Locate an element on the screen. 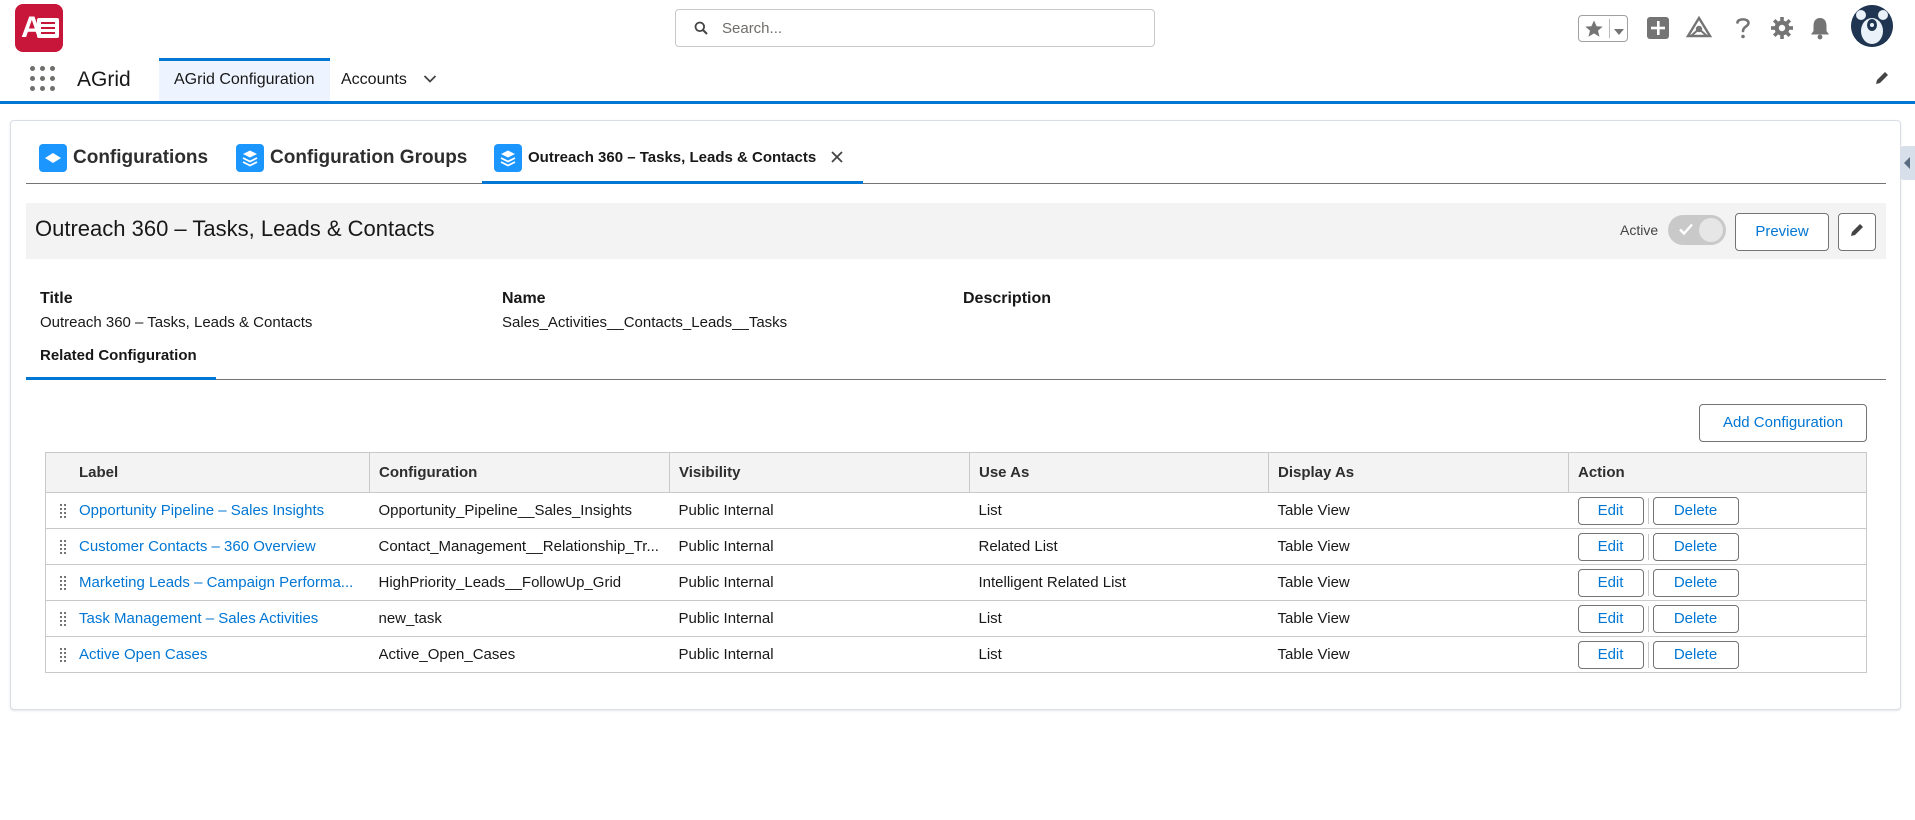 This screenshot has width=1915, height=820. page-title: Outreach 360 – Tasks, Leads & Contacts is located at coordinates (235, 228).